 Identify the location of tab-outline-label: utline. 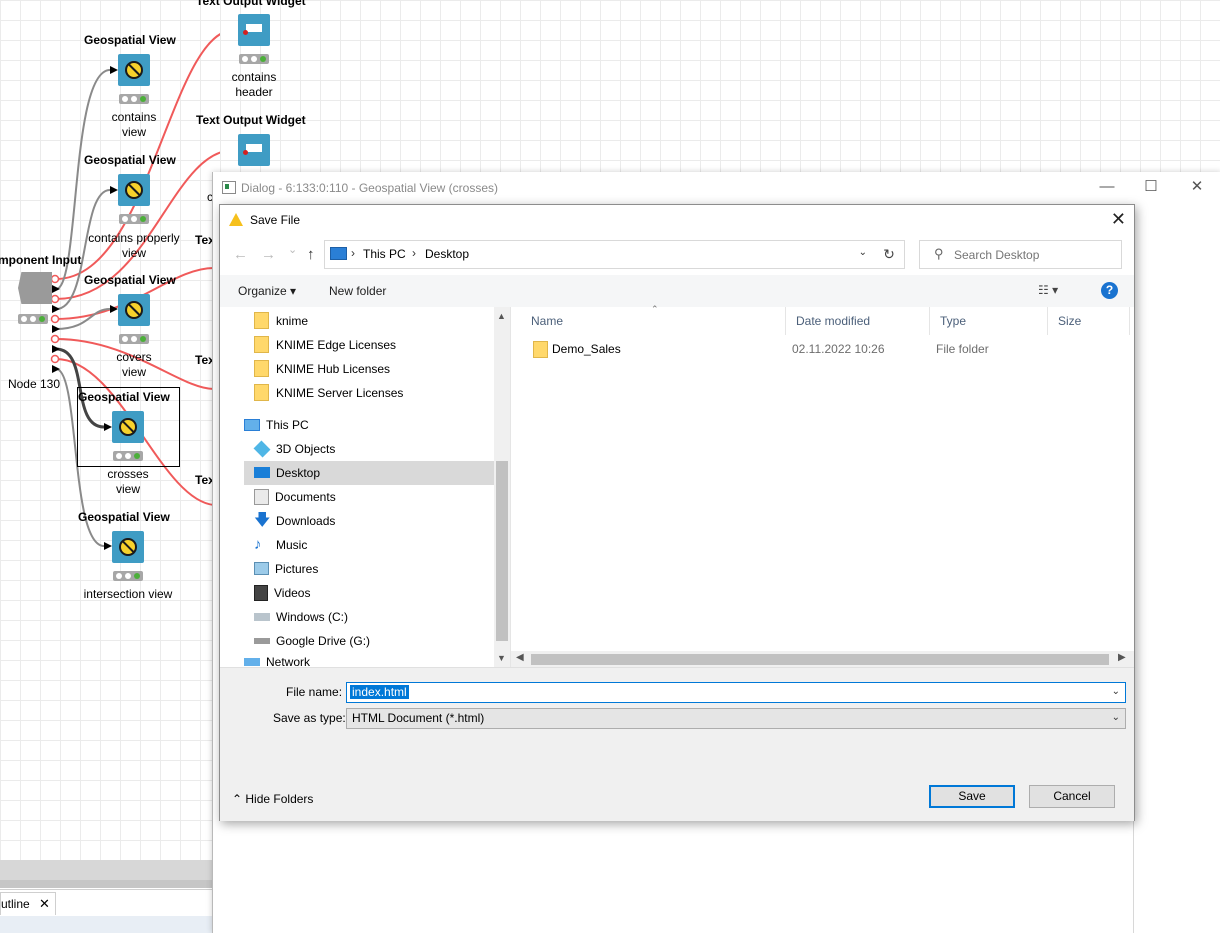
(15, 904).